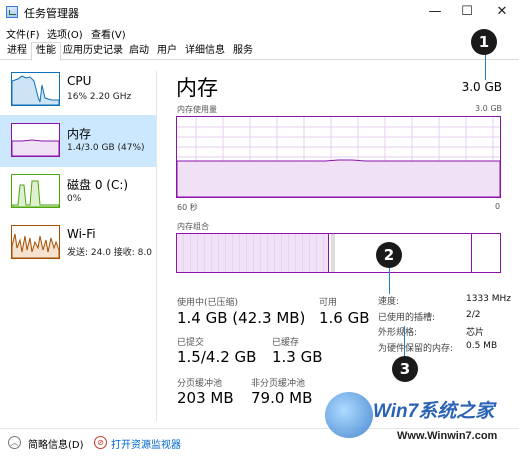 Image resolution: width=519 pixels, height=457 pixels. Describe the element at coordinates (35, 191) in the screenshot. I see `disk-thumbnail` at that location.